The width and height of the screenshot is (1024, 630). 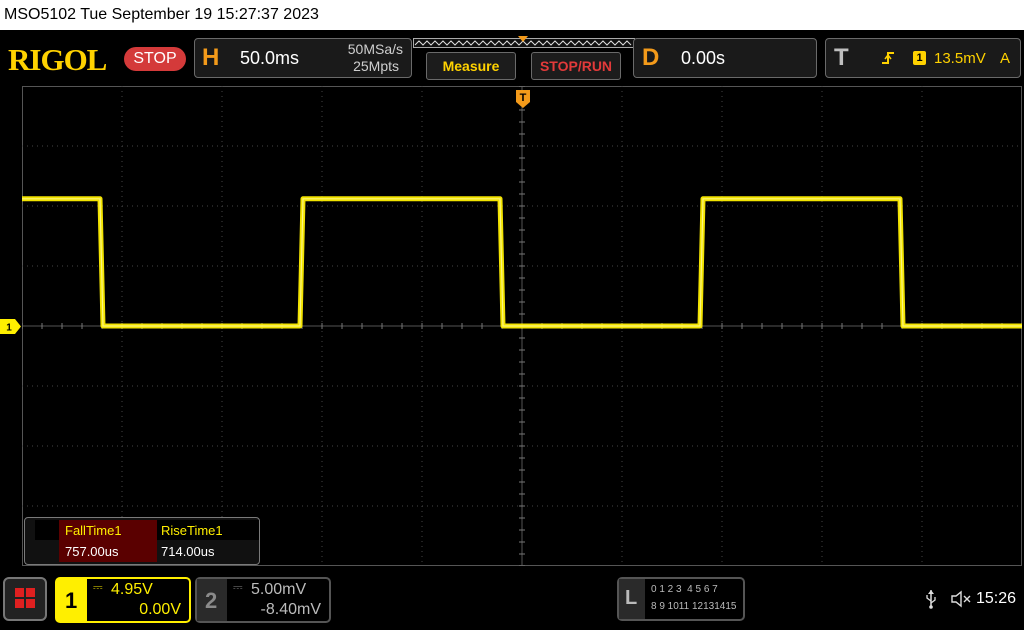 I want to click on speaker-mute-icon, so click(x=961, y=599).